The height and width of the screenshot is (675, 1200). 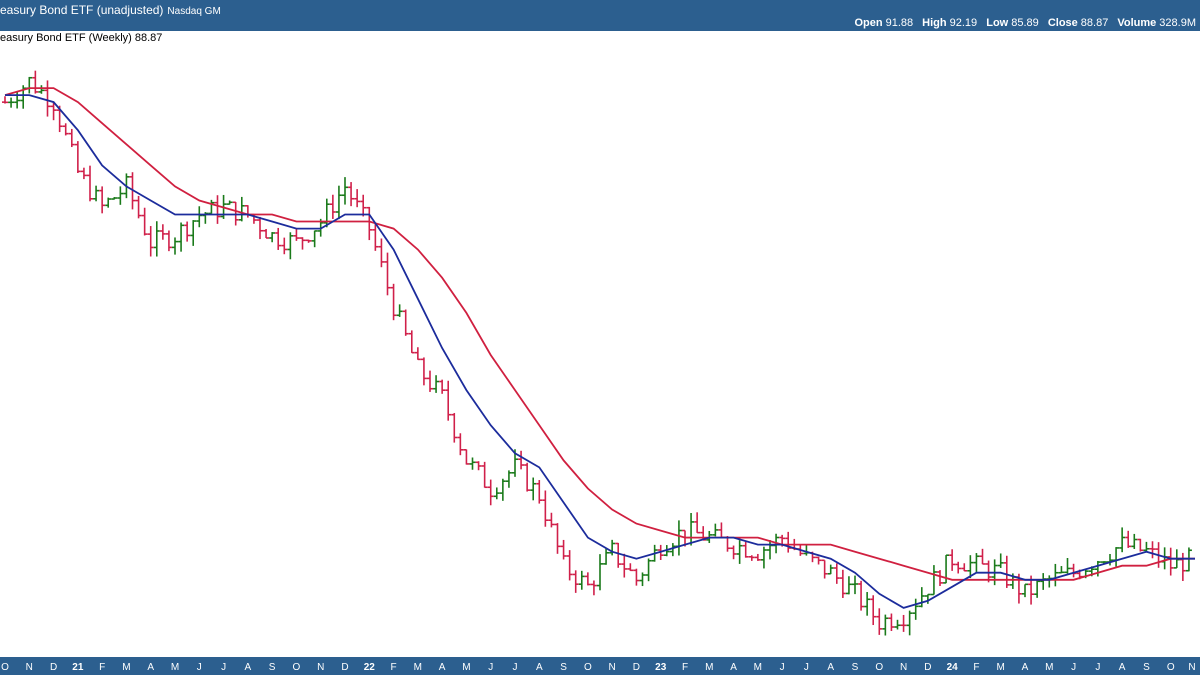 What do you see at coordinates (953, 667) in the screenshot?
I see `x-tick-label: 24` at bounding box center [953, 667].